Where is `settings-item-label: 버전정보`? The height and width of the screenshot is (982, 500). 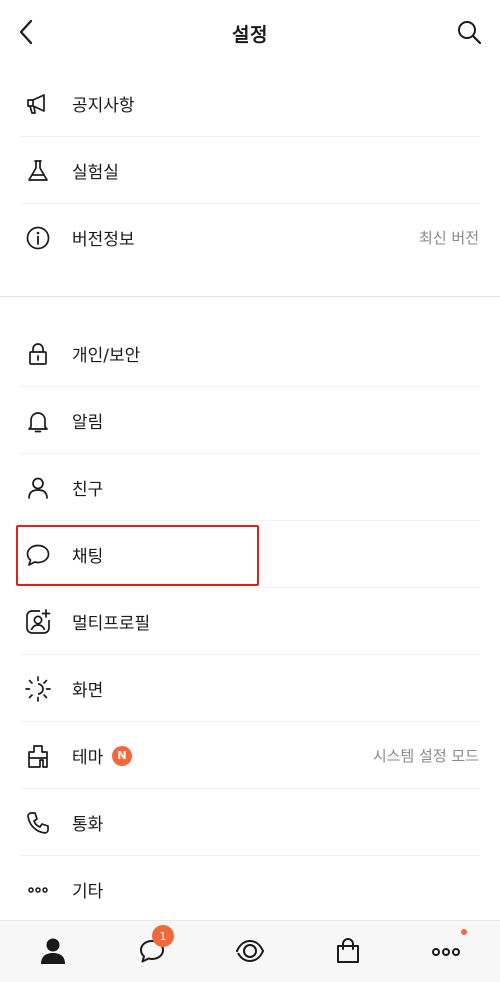
settings-item-label: 버전정보 is located at coordinates (103, 240).